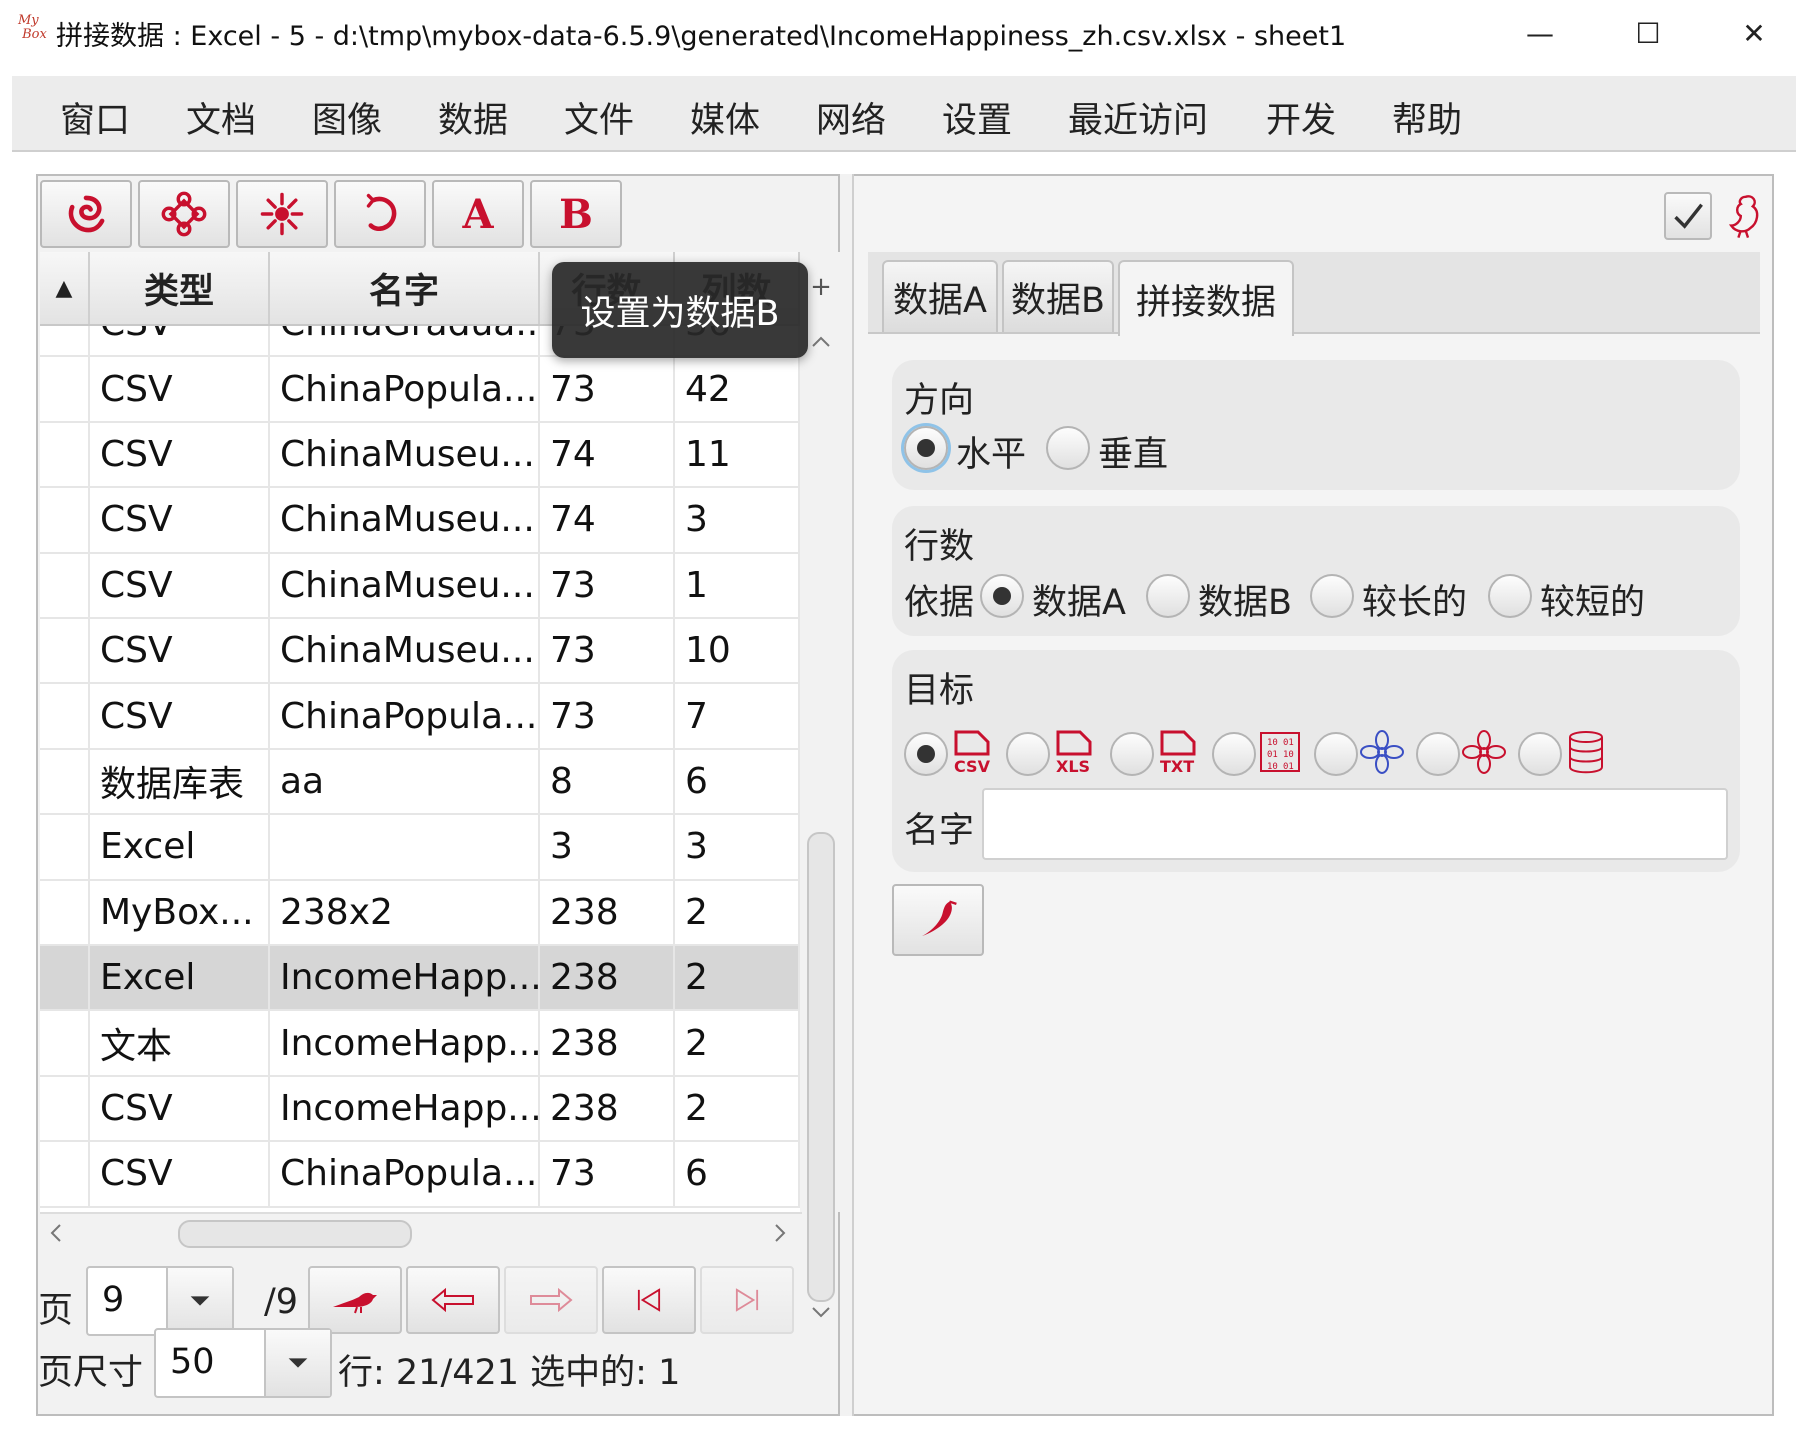 This screenshot has width=1809, height=1451. I want to click on swirl-button, so click(86, 214).